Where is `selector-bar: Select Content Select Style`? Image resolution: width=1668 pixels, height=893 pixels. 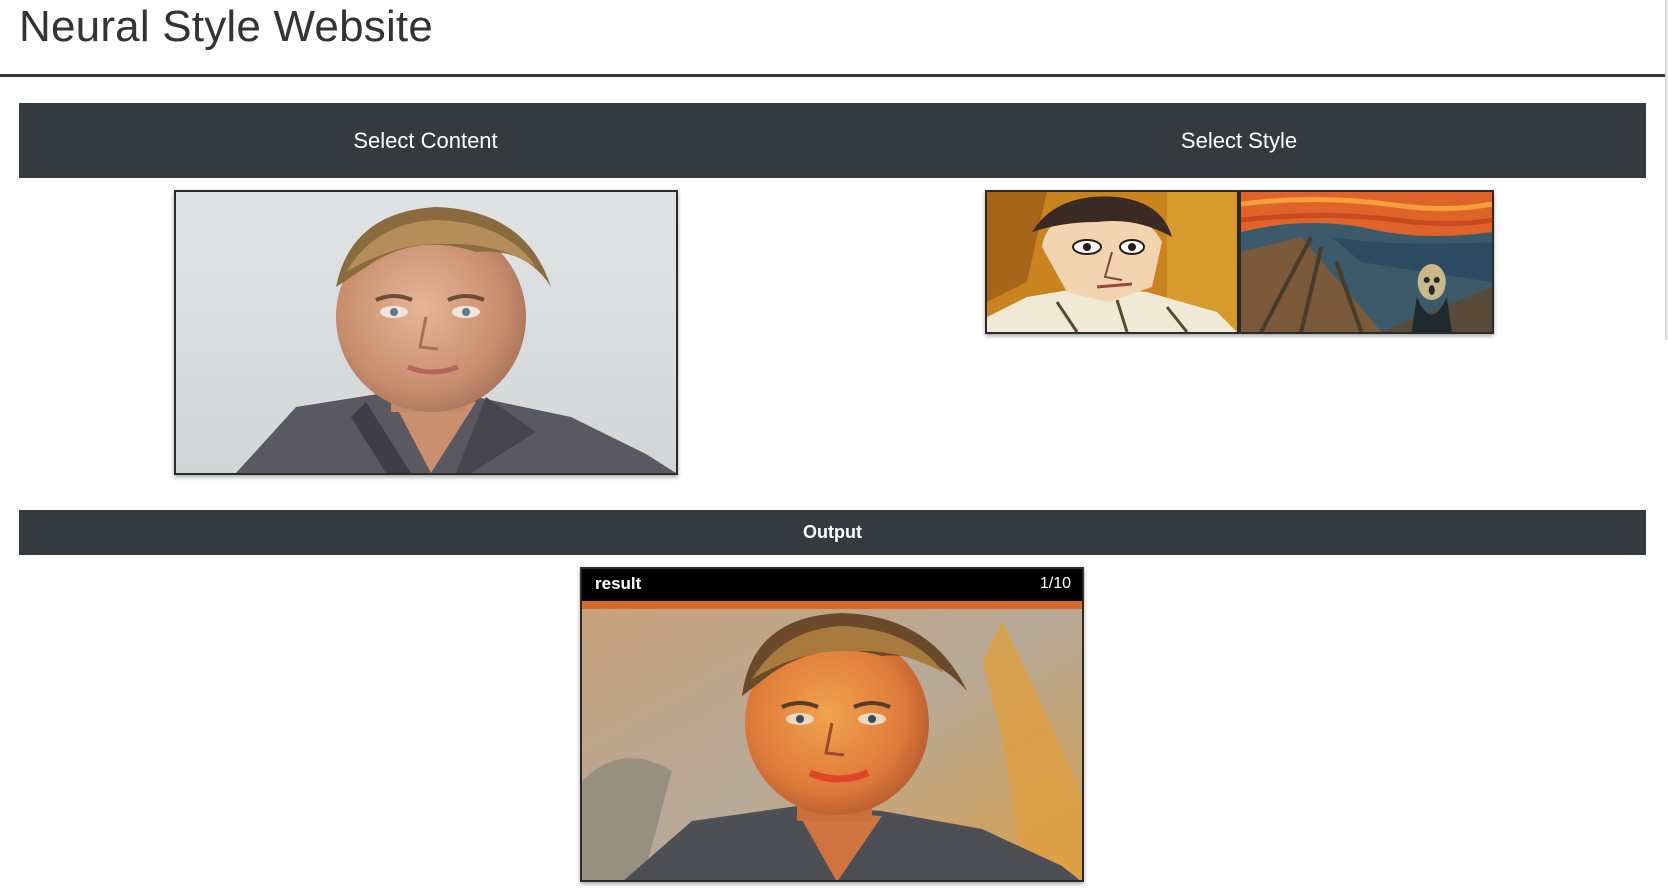 selector-bar: Select Content Select Style is located at coordinates (832, 140).